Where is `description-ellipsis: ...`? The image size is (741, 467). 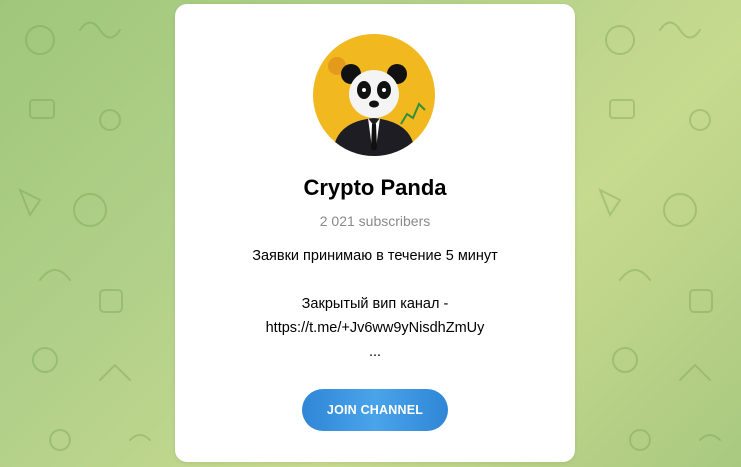 description-ellipsis: ... is located at coordinates (375, 352).